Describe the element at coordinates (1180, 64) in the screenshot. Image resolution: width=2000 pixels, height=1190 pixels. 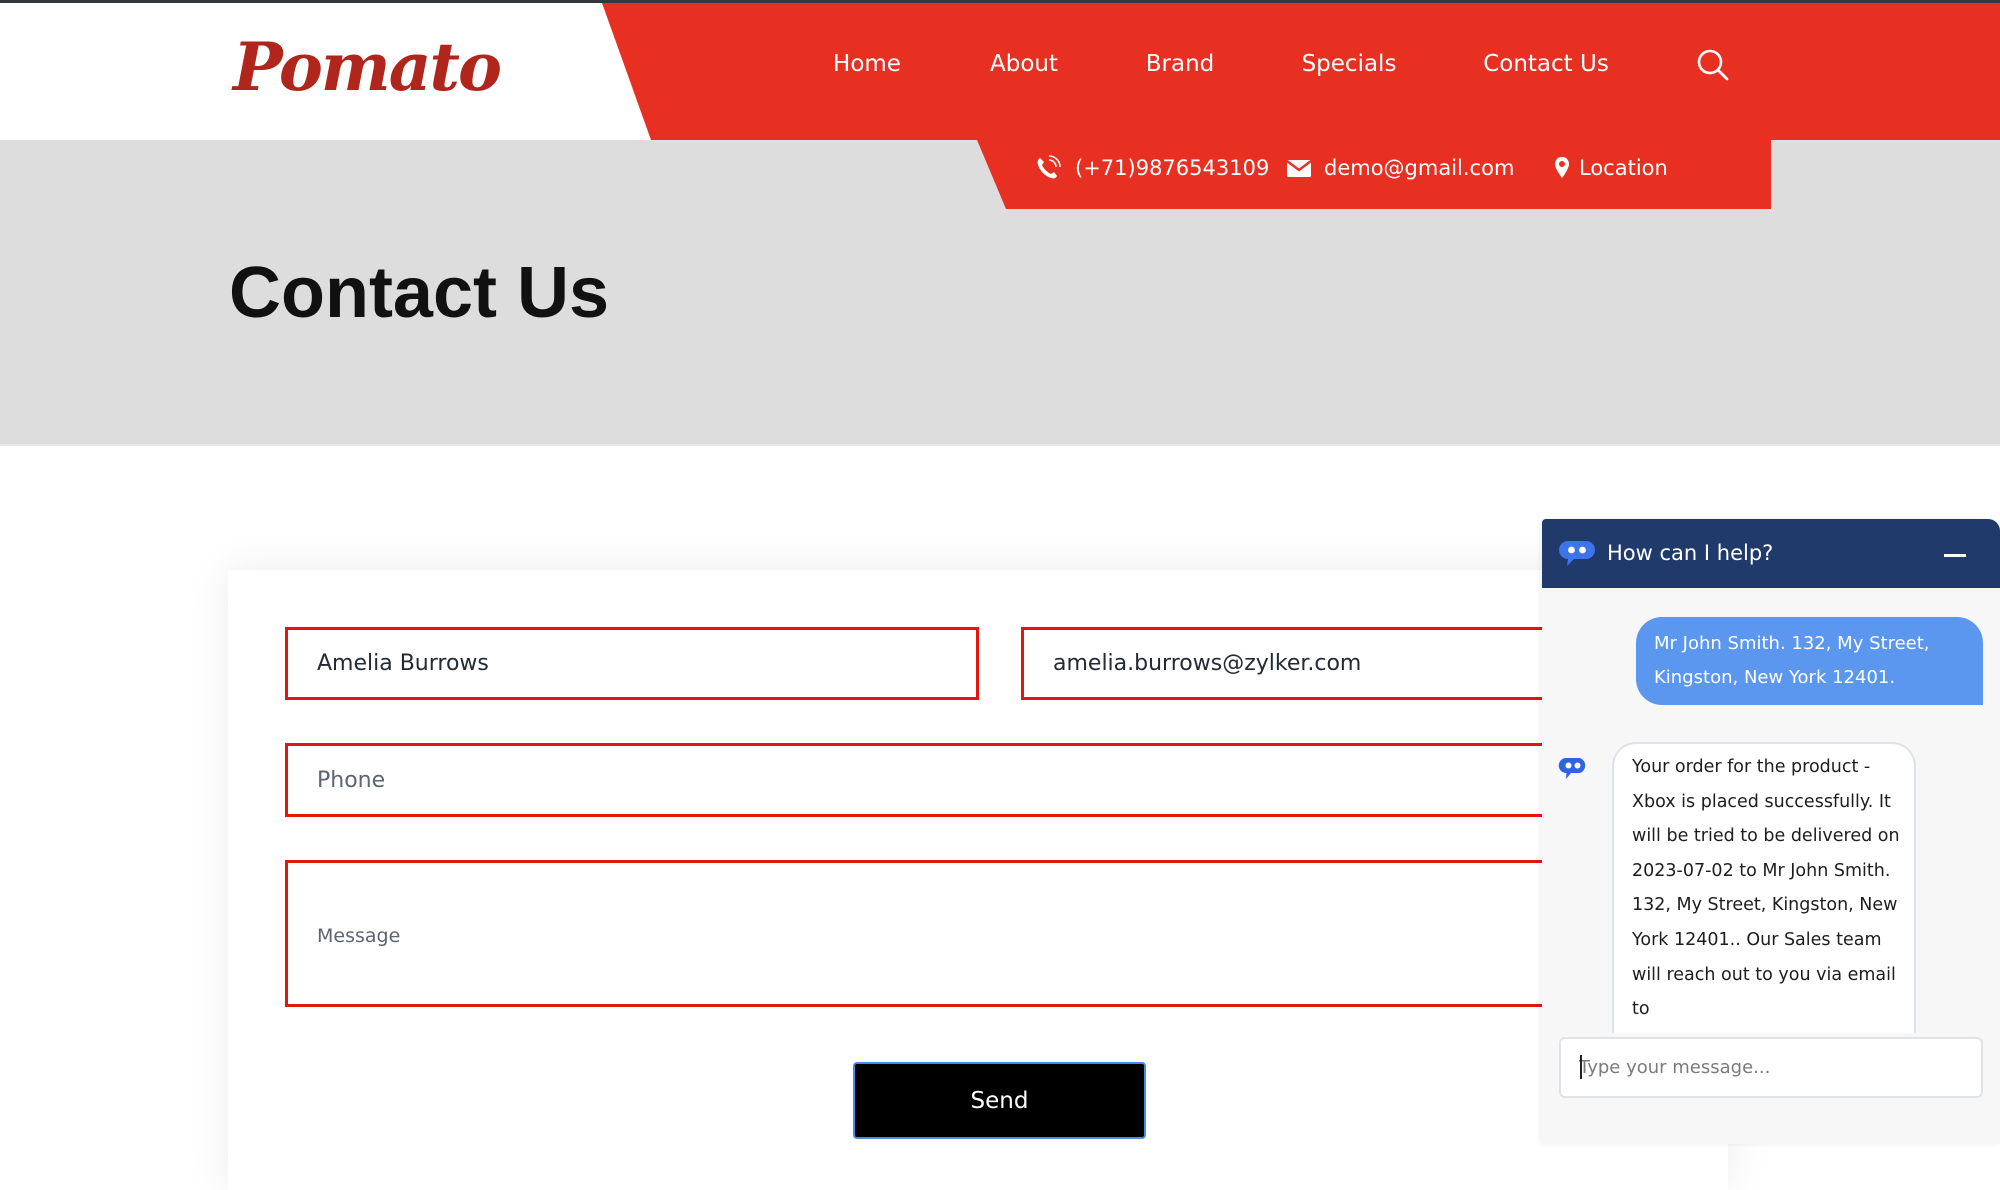
I see `nav-item-brand: Brand` at that location.